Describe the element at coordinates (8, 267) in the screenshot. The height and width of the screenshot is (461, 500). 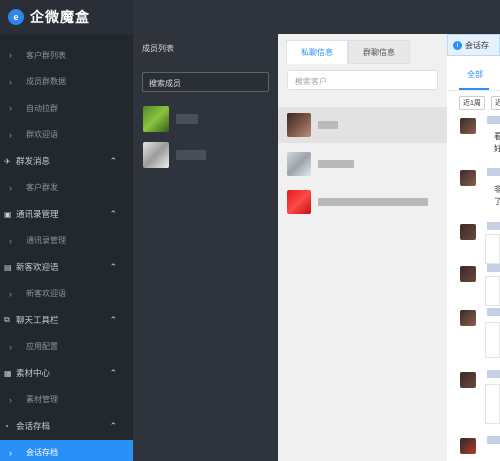
I see `welcome-icon: ▤` at that location.